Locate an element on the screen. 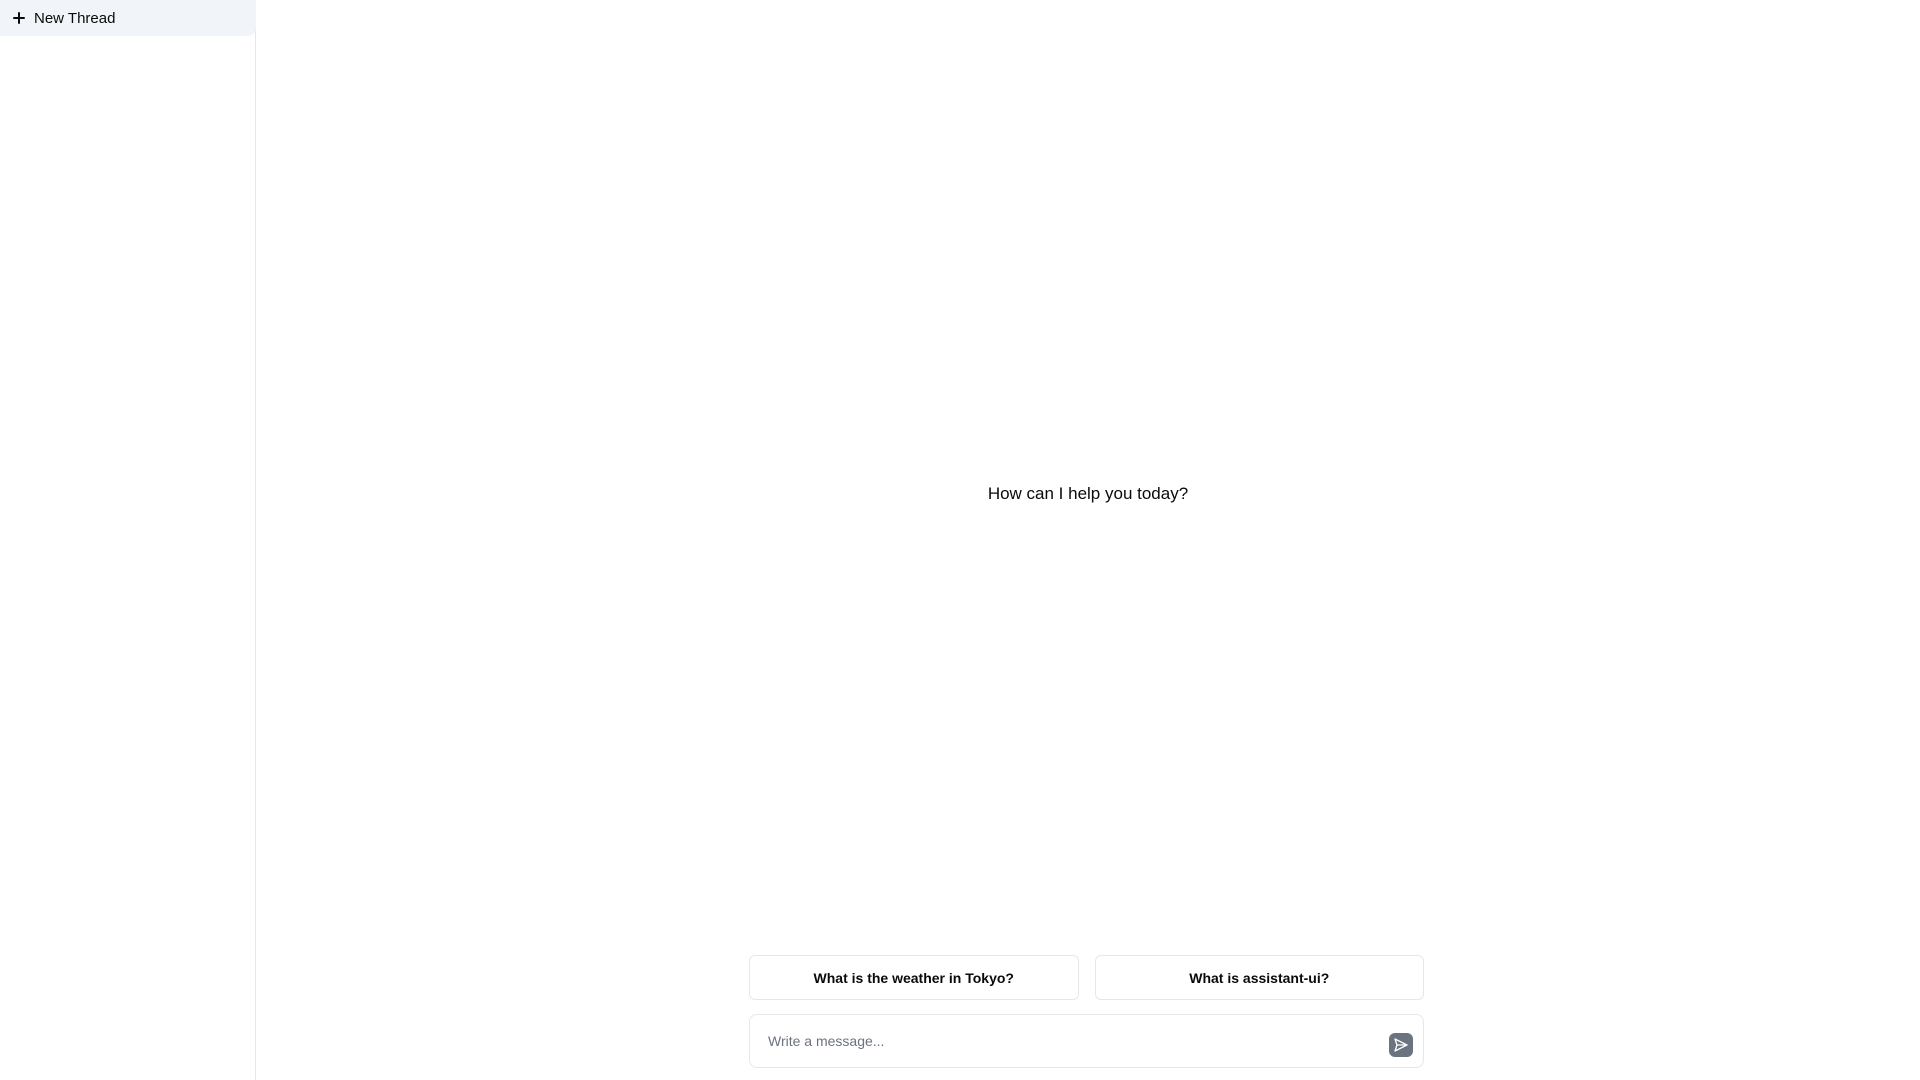  plus-icon is located at coordinates (19, 18).